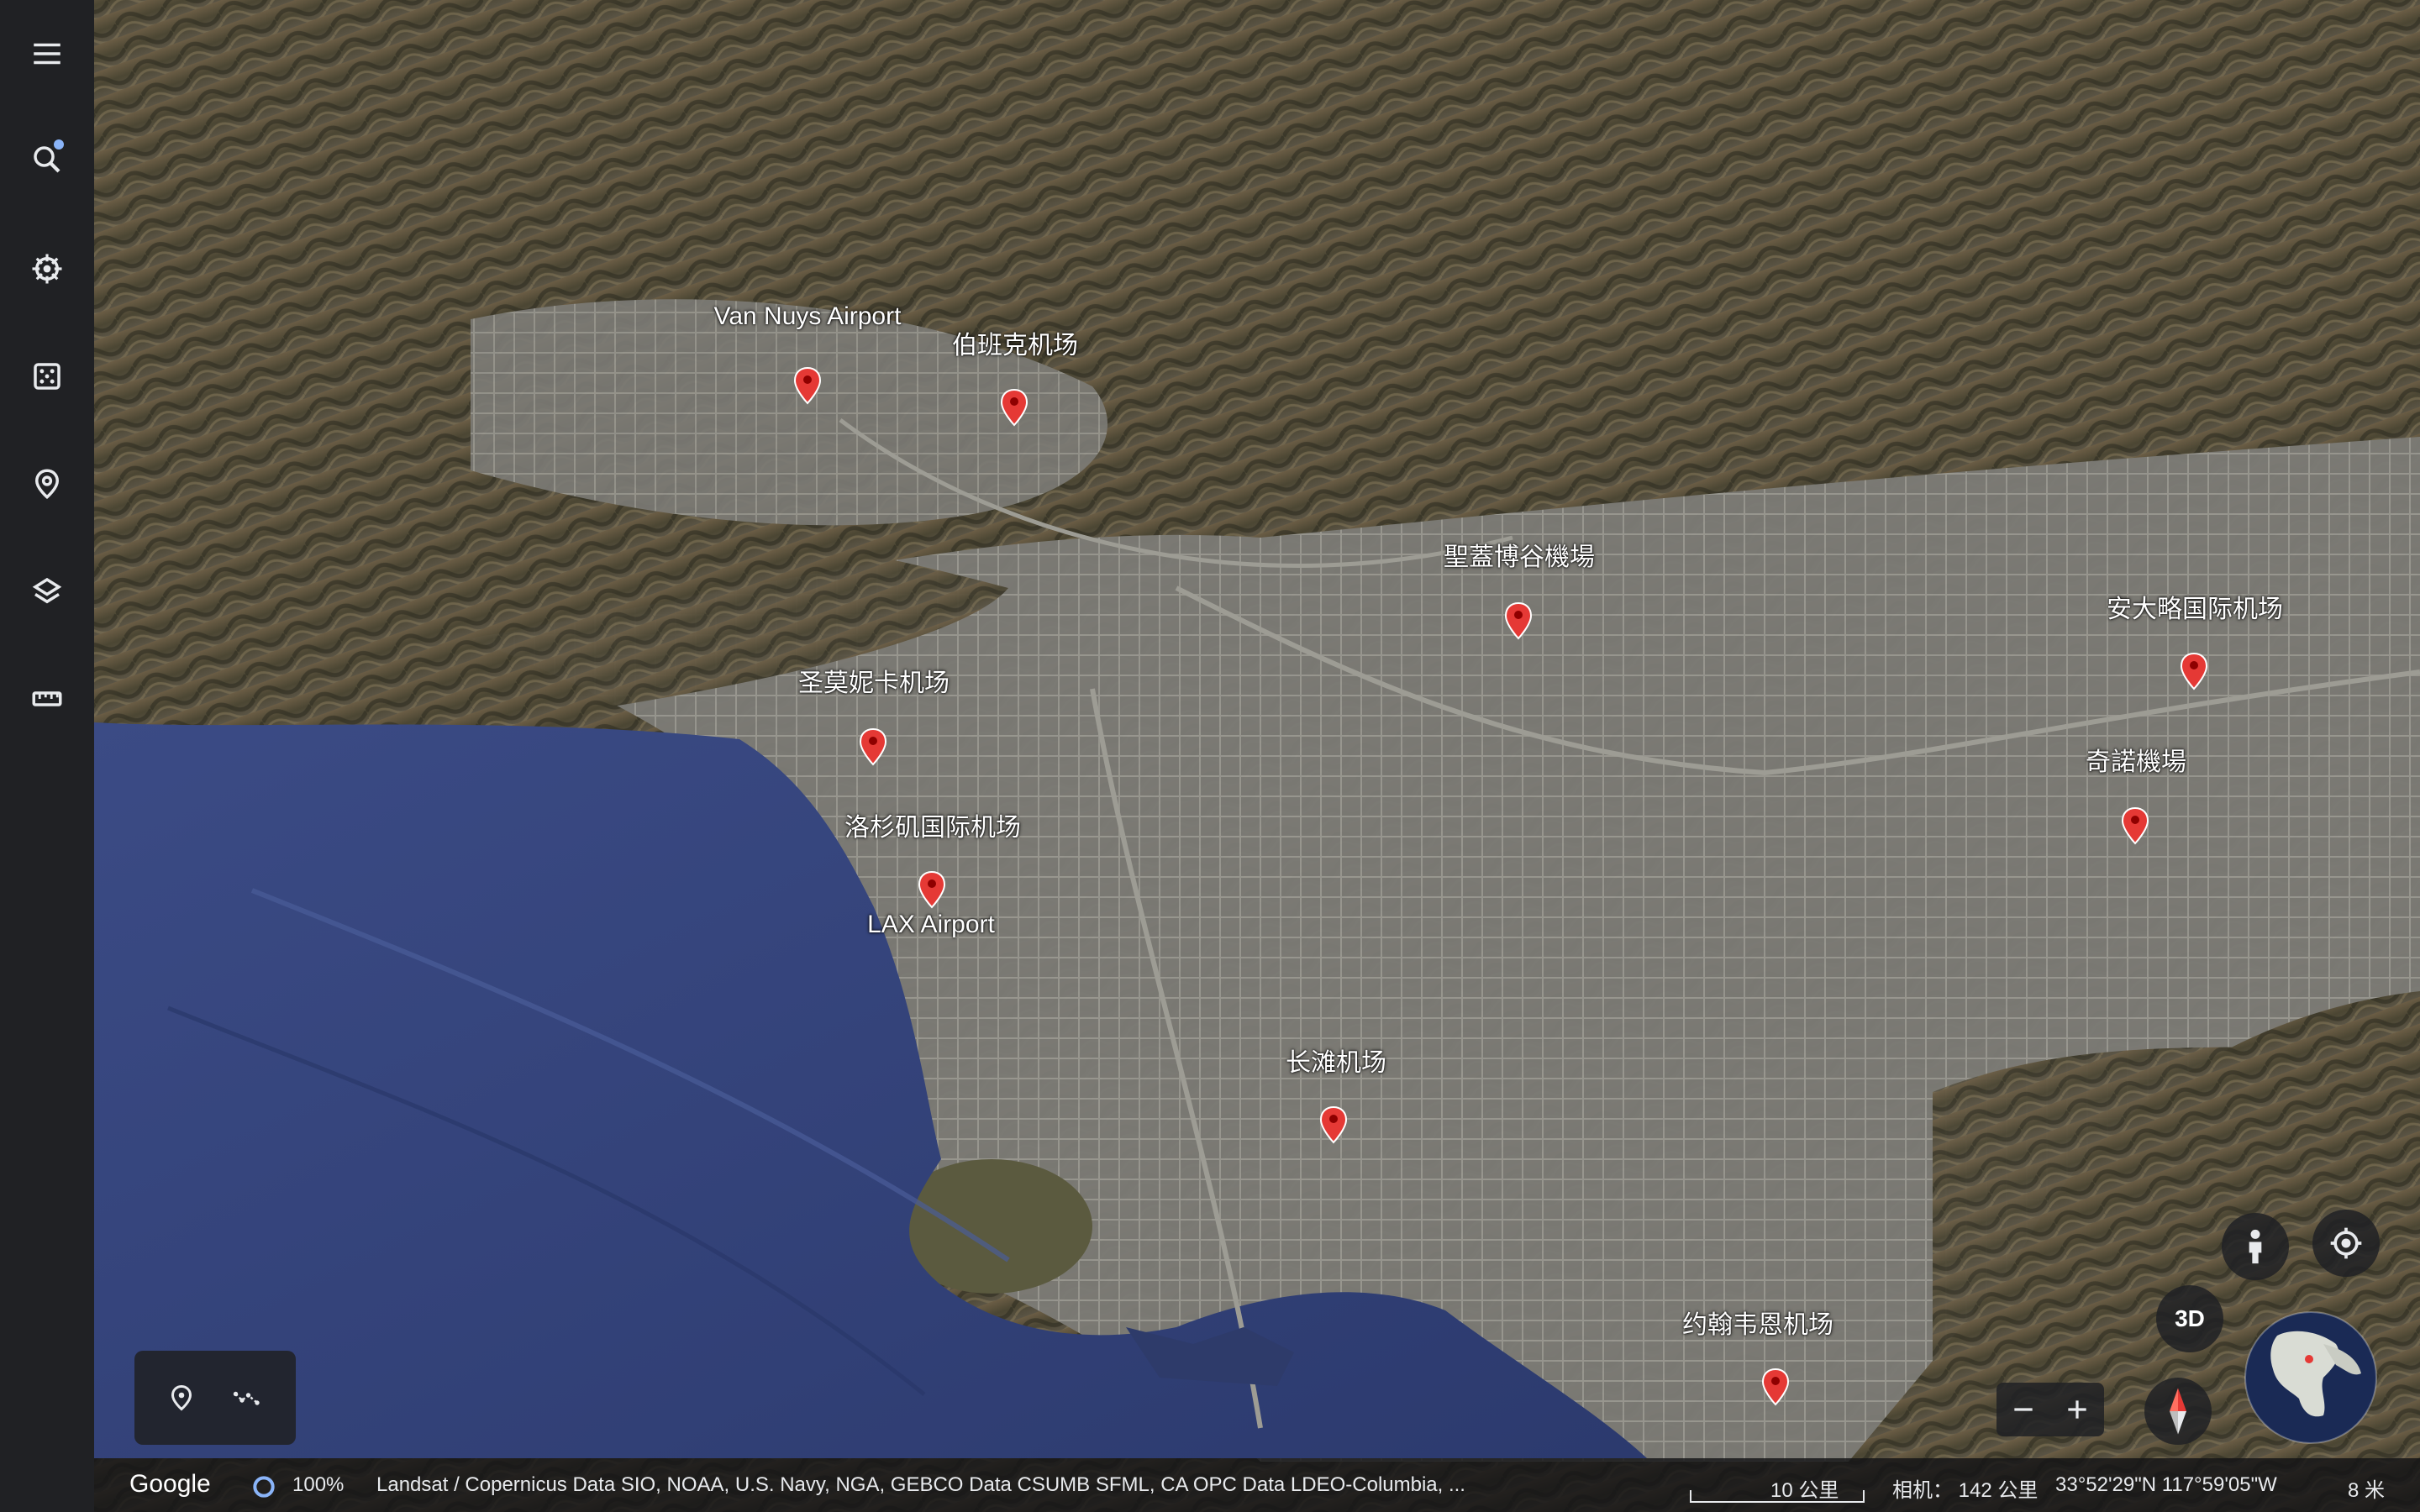  I want to click on feeling-lucky-button, so click(47, 376).